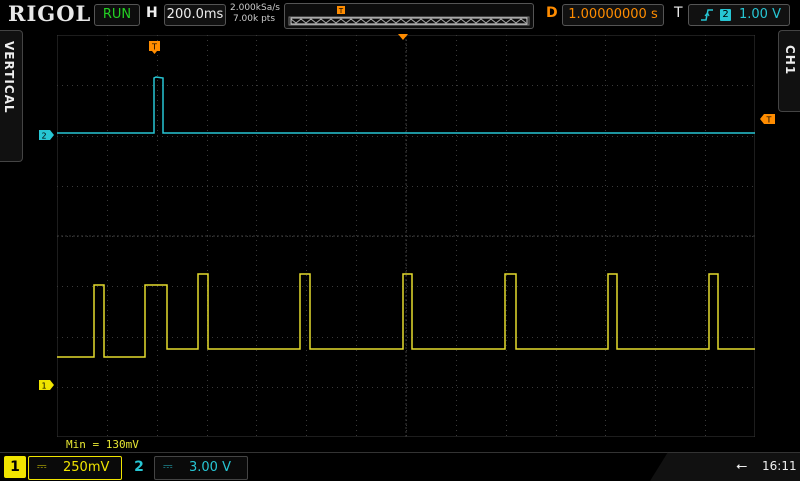 The height and width of the screenshot is (481, 800). What do you see at coordinates (678, 13) in the screenshot?
I see `trigger-label: T` at bounding box center [678, 13].